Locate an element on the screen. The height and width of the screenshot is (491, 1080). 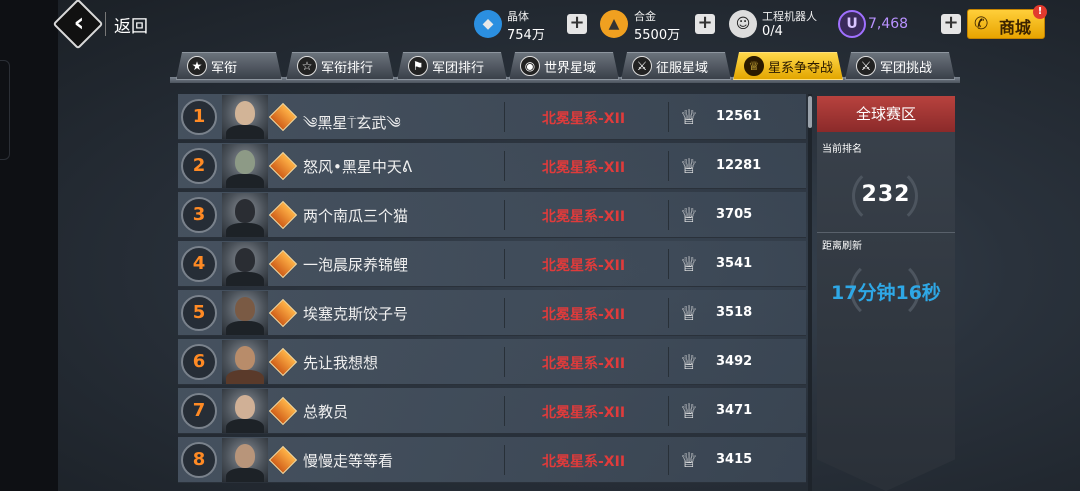
ranking-row: 5 埃塞克斯饺子号 北冕星系-XII ♕ 3518 is located at coordinates (492, 313).